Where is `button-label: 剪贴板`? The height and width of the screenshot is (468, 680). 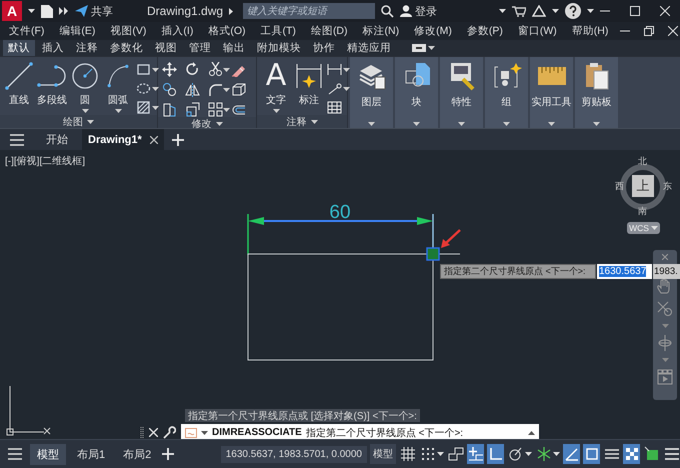
button-label: 剪贴板 is located at coordinates (597, 102).